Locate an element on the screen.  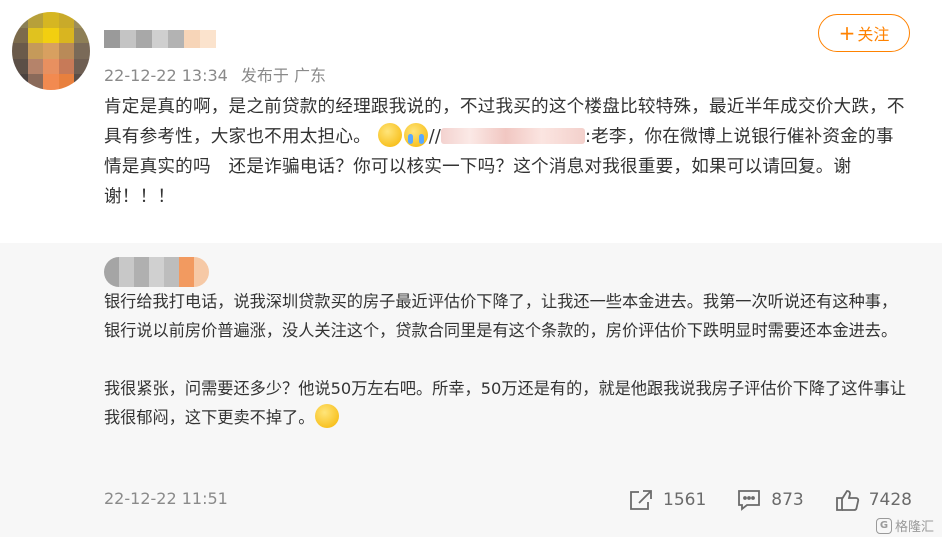
username-redacted is located at coordinates (160, 39).